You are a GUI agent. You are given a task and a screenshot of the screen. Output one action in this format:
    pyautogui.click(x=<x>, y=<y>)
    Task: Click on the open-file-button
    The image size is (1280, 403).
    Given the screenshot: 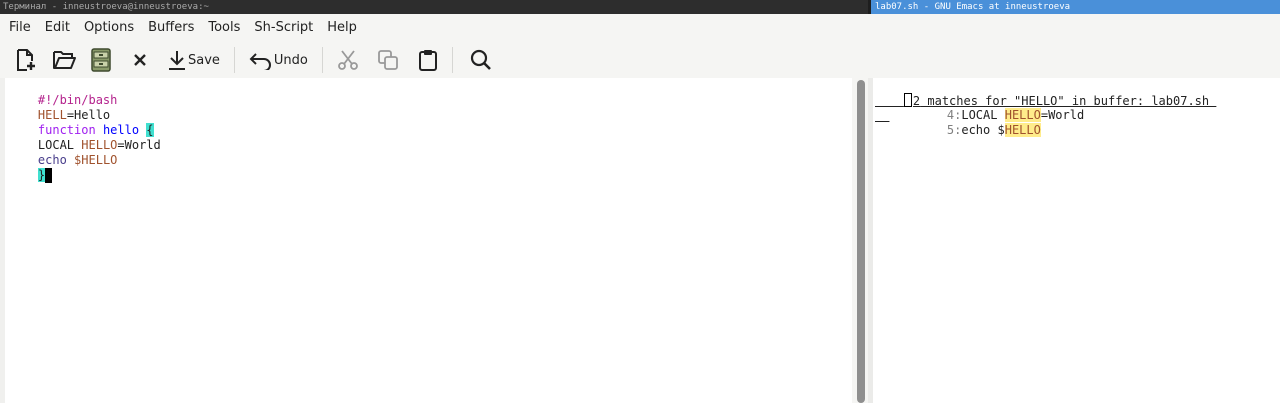 What is the action you would take?
    pyautogui.click(x=64, y=60)
    